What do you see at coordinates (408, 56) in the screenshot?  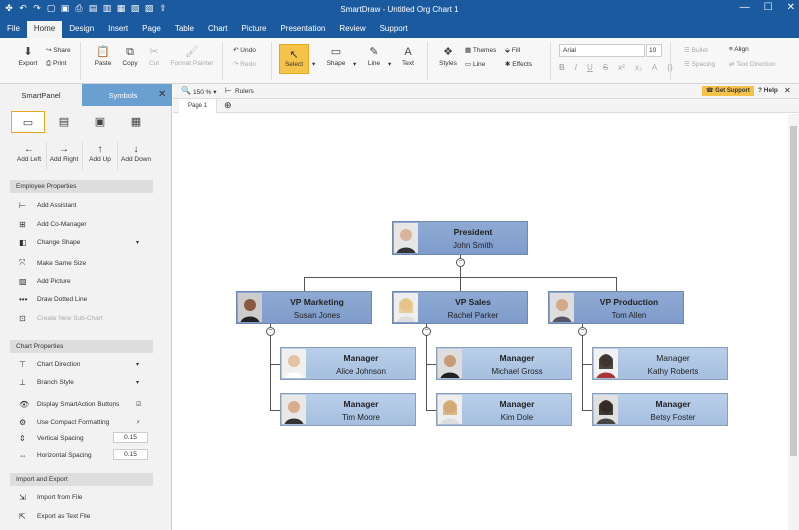 I see `text-button: A Text` at bounding box center [408, 56].